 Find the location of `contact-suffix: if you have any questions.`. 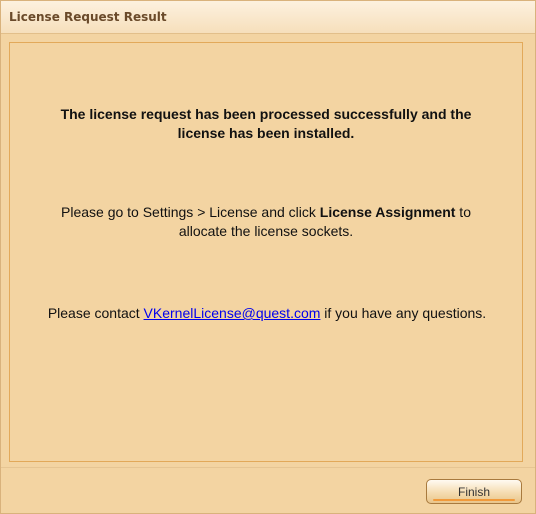

contact-suffix: if you have any questions. is located at coordinates (403, 313).